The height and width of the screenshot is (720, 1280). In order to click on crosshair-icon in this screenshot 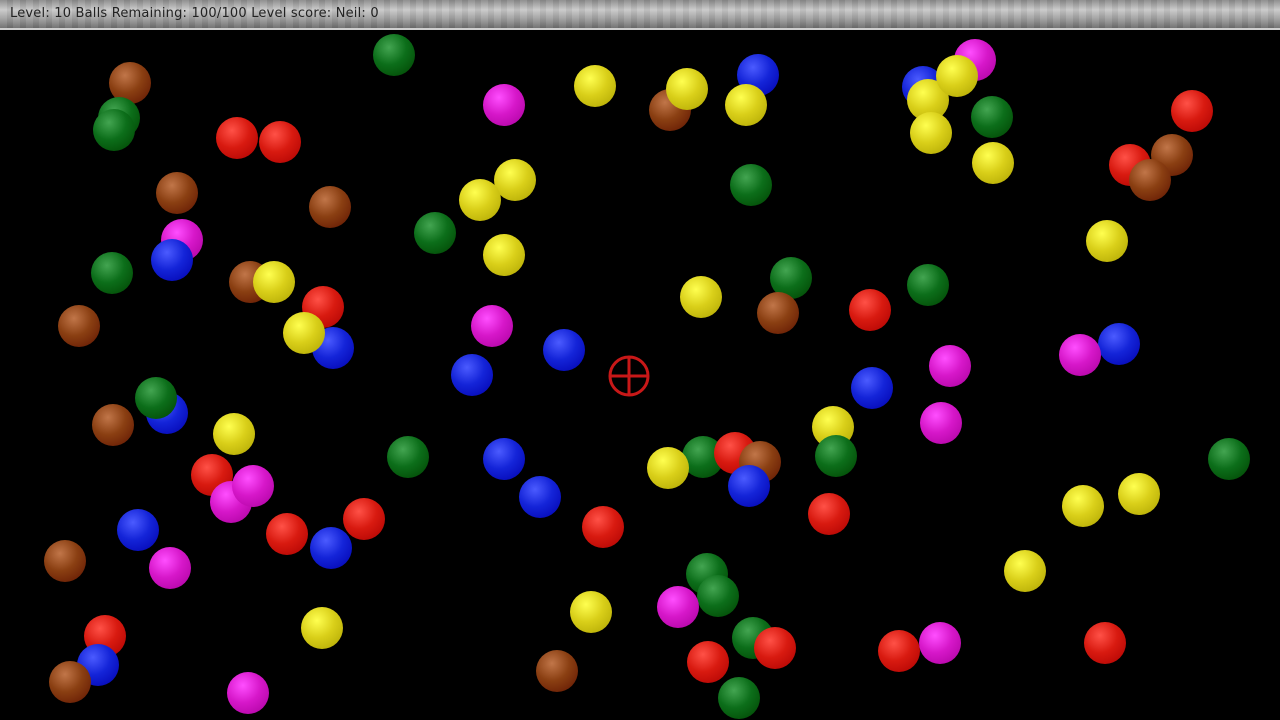, I will do `click(629, 376)`.